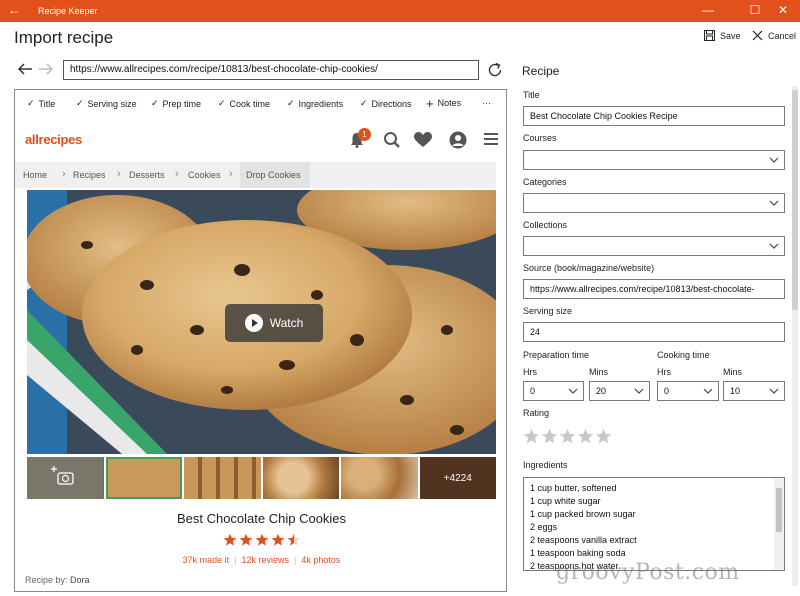  What do you see at coordinates (654, 160) in the screenshot?
I see `courses-dropdown` at bounding box center [654, 160].